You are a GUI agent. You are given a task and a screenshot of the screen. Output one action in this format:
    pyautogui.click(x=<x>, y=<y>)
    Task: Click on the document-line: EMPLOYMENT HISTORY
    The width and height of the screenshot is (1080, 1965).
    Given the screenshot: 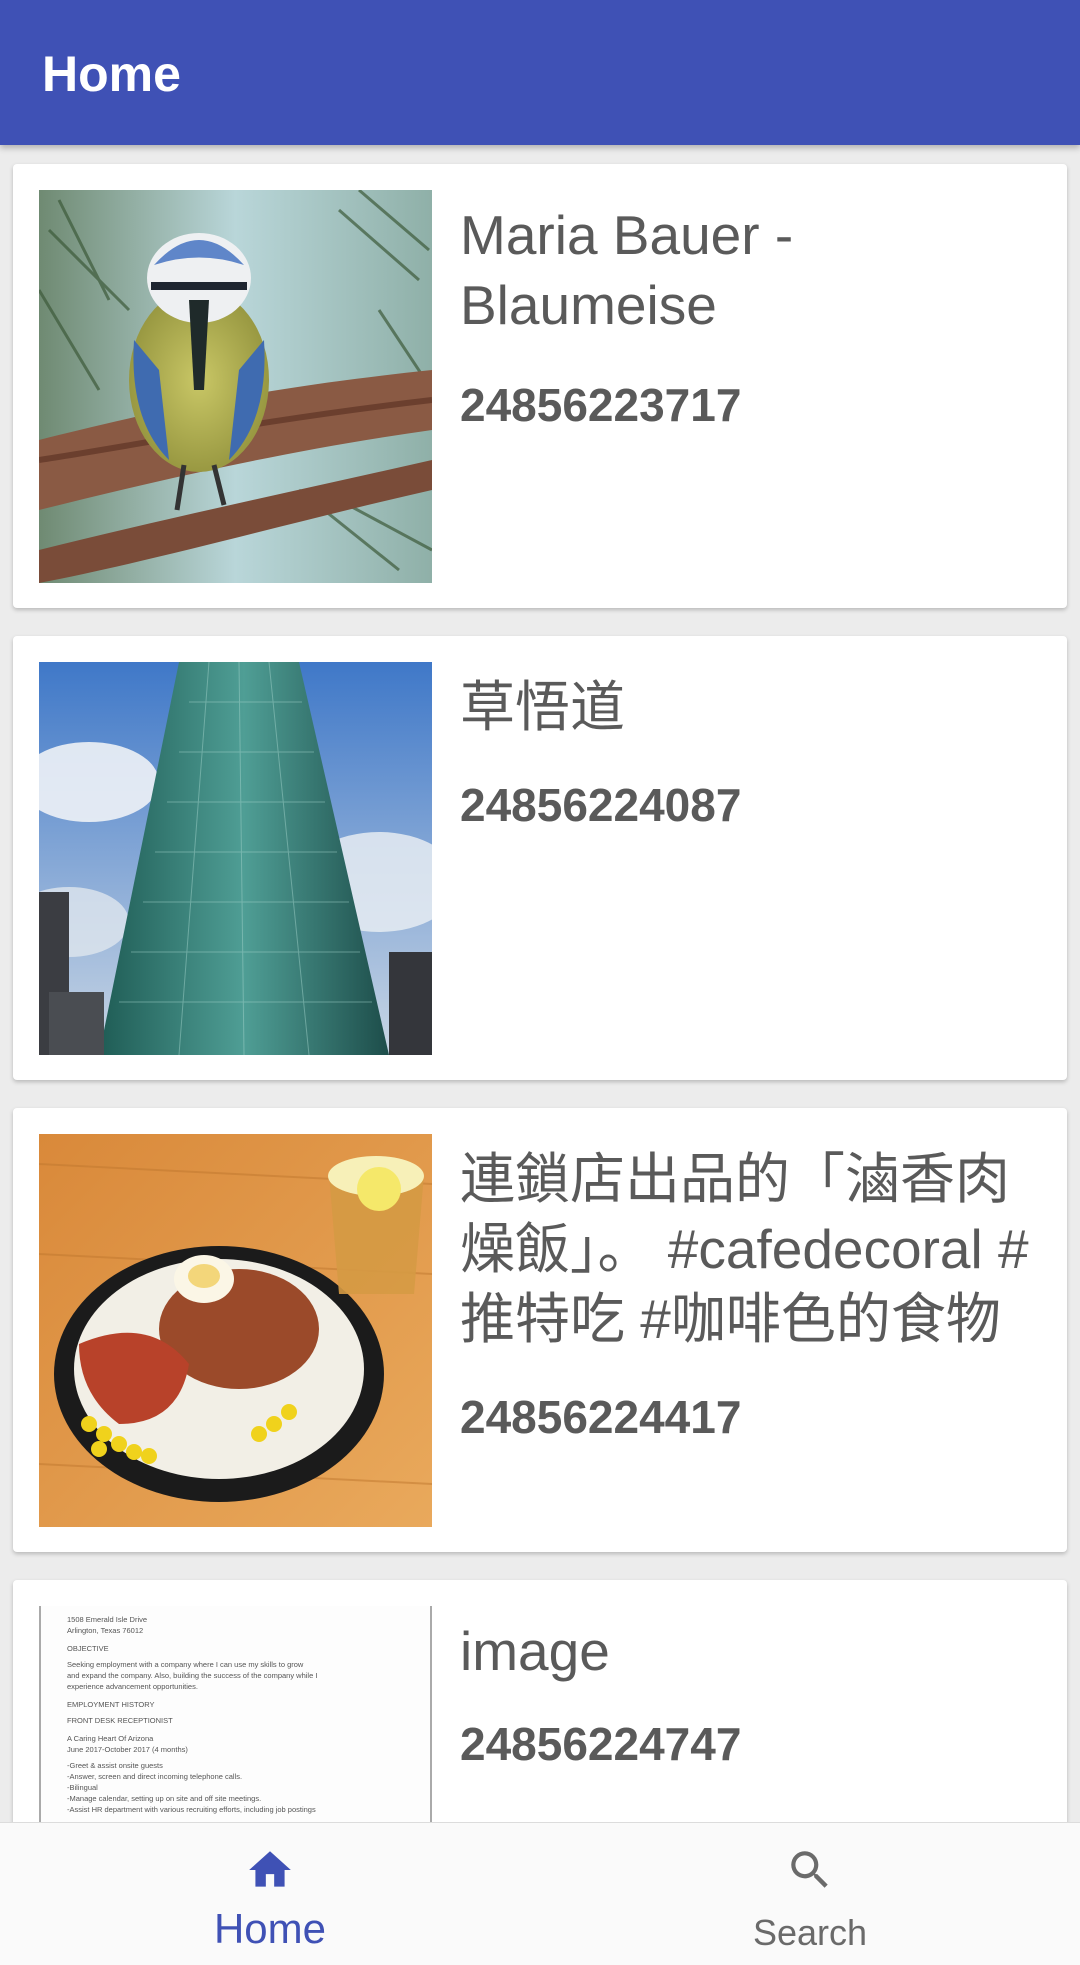 What is the action you would take?
    pyautogui.click(x=111, y=1704)
    